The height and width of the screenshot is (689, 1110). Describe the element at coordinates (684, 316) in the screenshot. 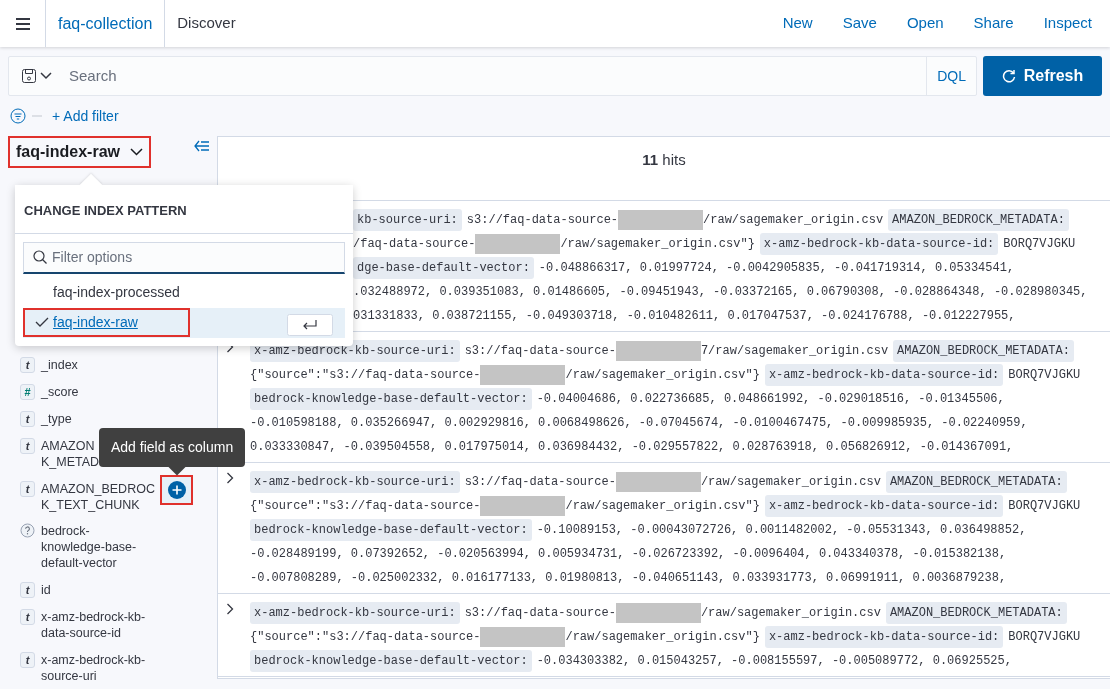

I see `field-value: 031331833, 0.038721155, -0.049303718, -0.010482611, 0.017047537, -0.024176788, -0.012227955,` at that location.